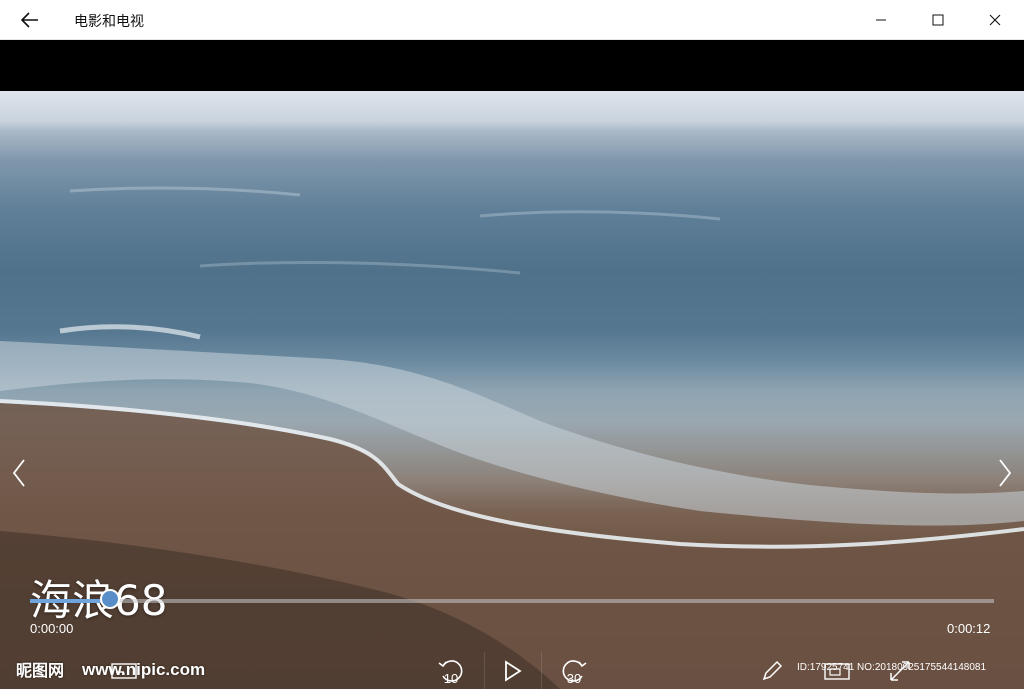  I want to click on next-video-button, so click(1005, 473).